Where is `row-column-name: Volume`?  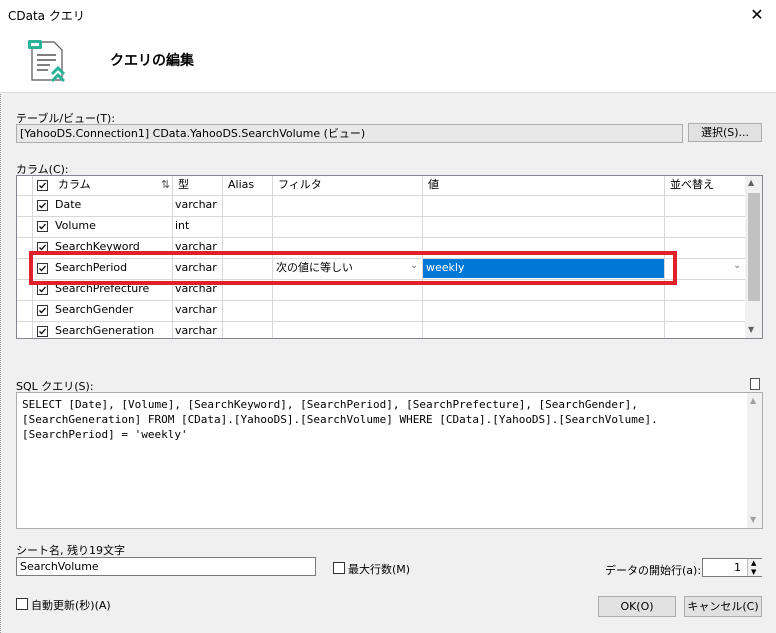 row-column-name: Volume is located at coordinates (75, 225).